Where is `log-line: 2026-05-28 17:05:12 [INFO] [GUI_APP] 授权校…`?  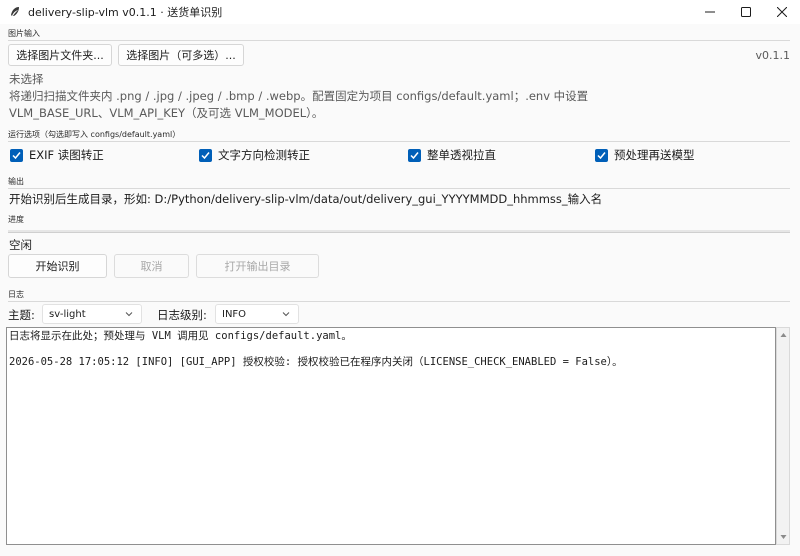
log-line: 2026-05-28 17:05:12 [INFO] [GUI_APP] 授权校… is located at coordinates (316, 362).